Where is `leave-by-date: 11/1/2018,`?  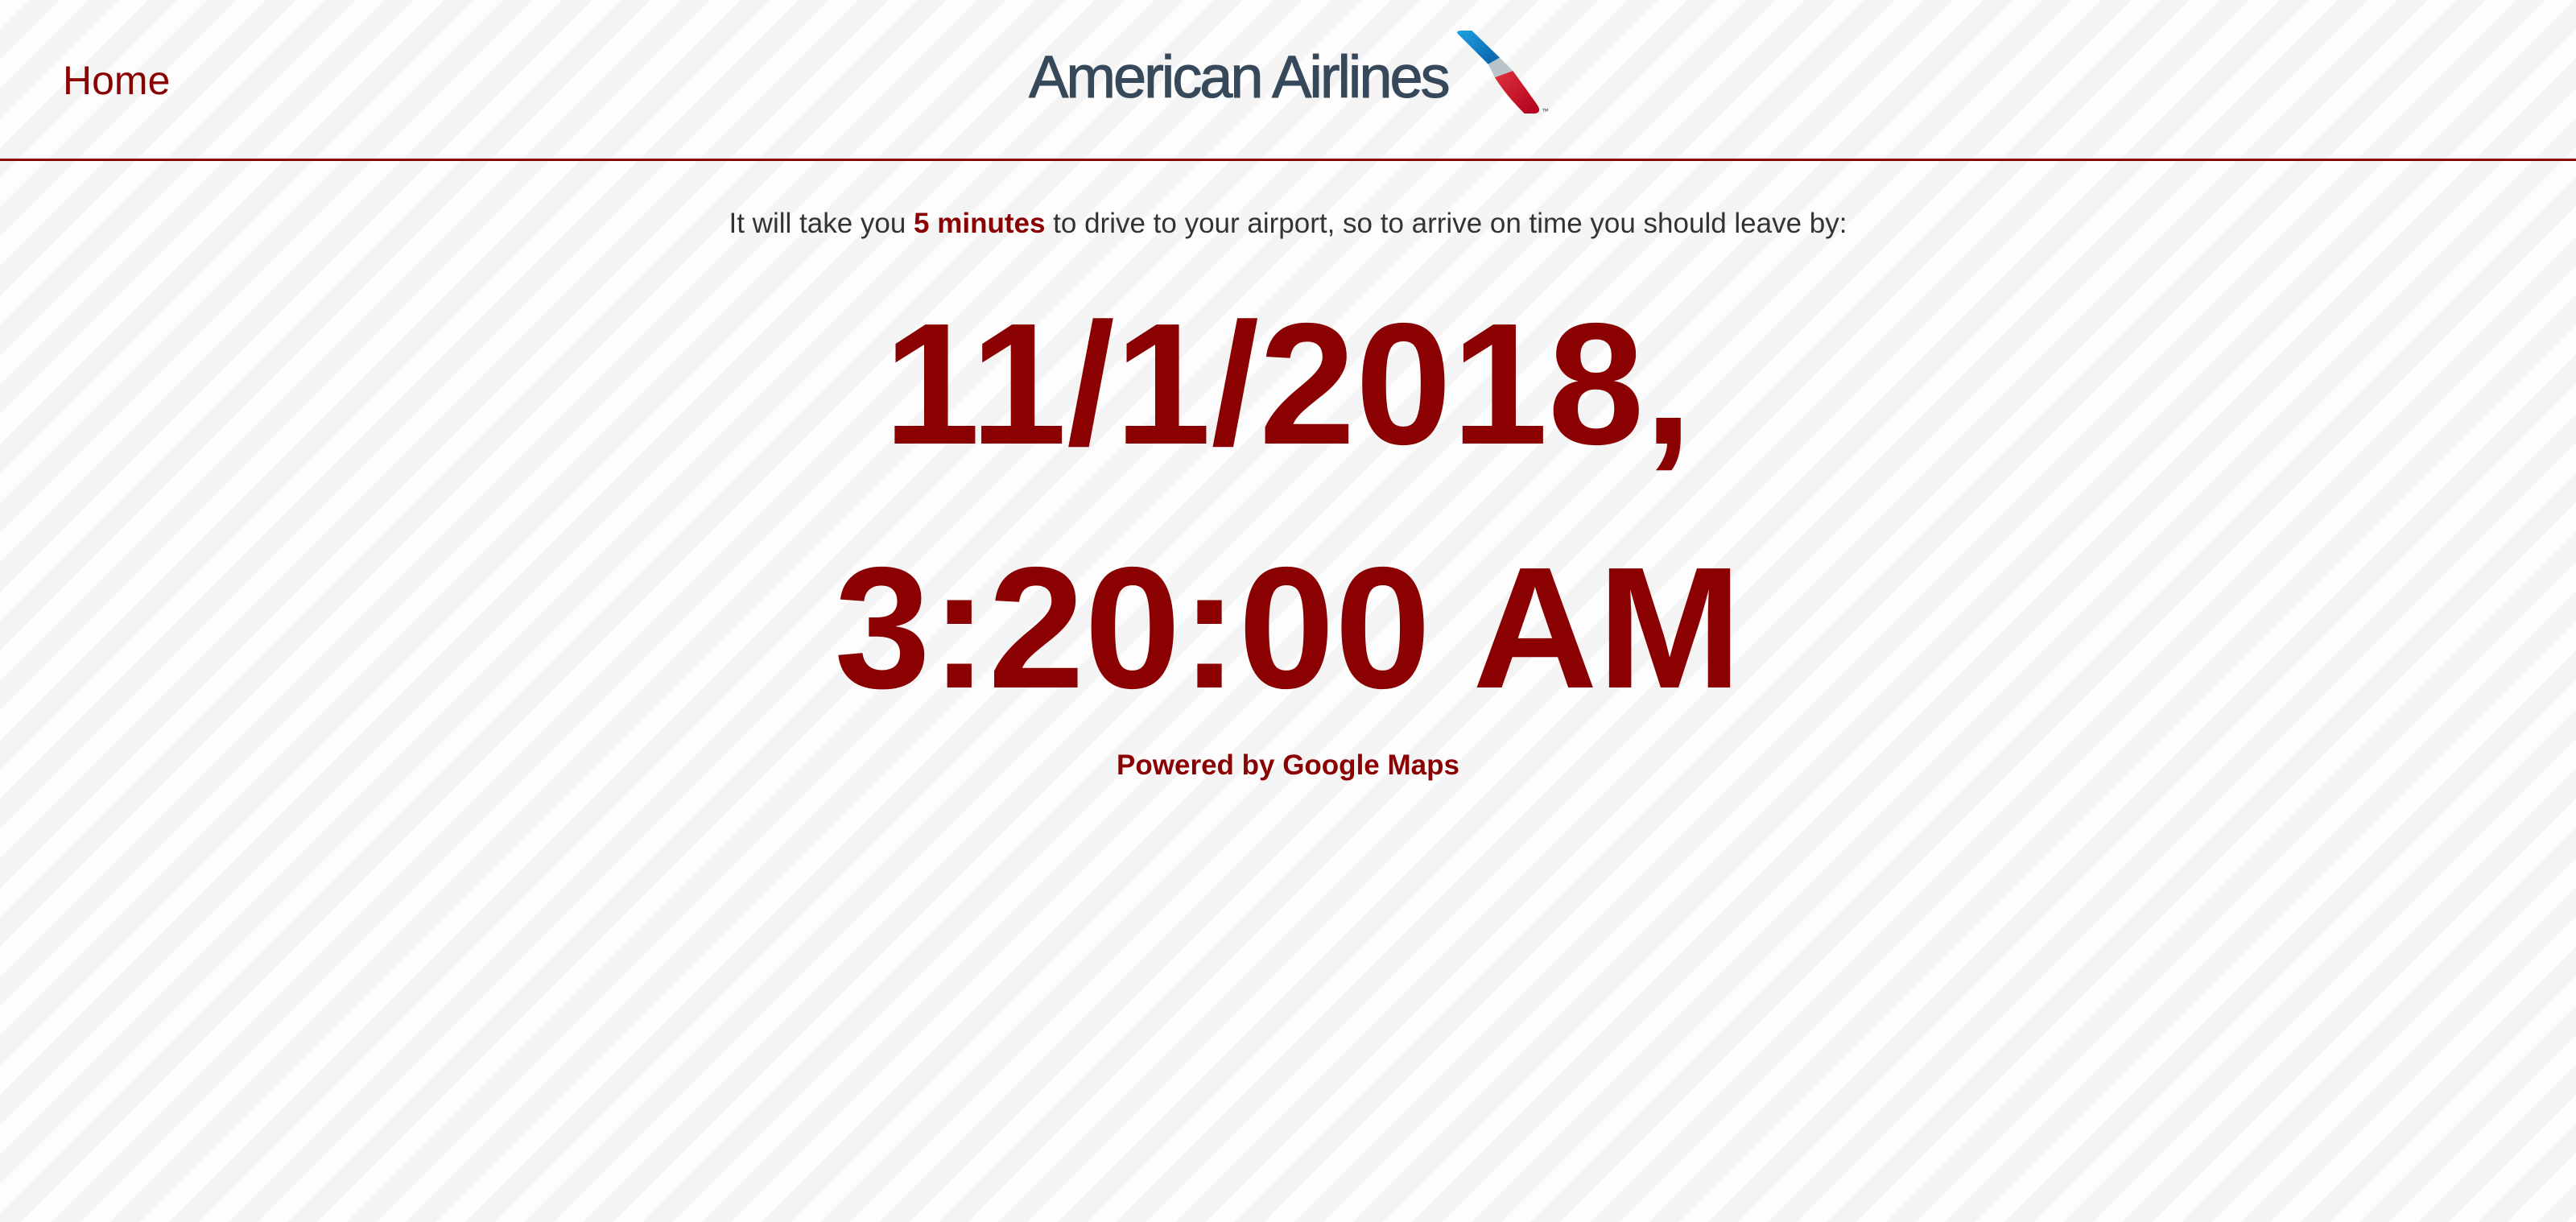 leave-by-date: 11/1/2018, is located at coordinates (1288, 384).